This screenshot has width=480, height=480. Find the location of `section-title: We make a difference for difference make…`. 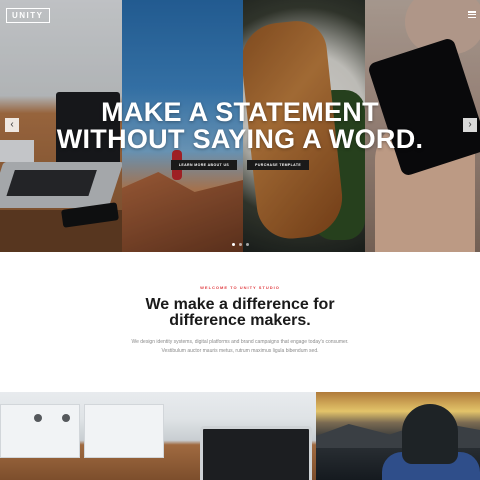

section-title: We make a difference for difference make… is located at coordinates (240, 313).